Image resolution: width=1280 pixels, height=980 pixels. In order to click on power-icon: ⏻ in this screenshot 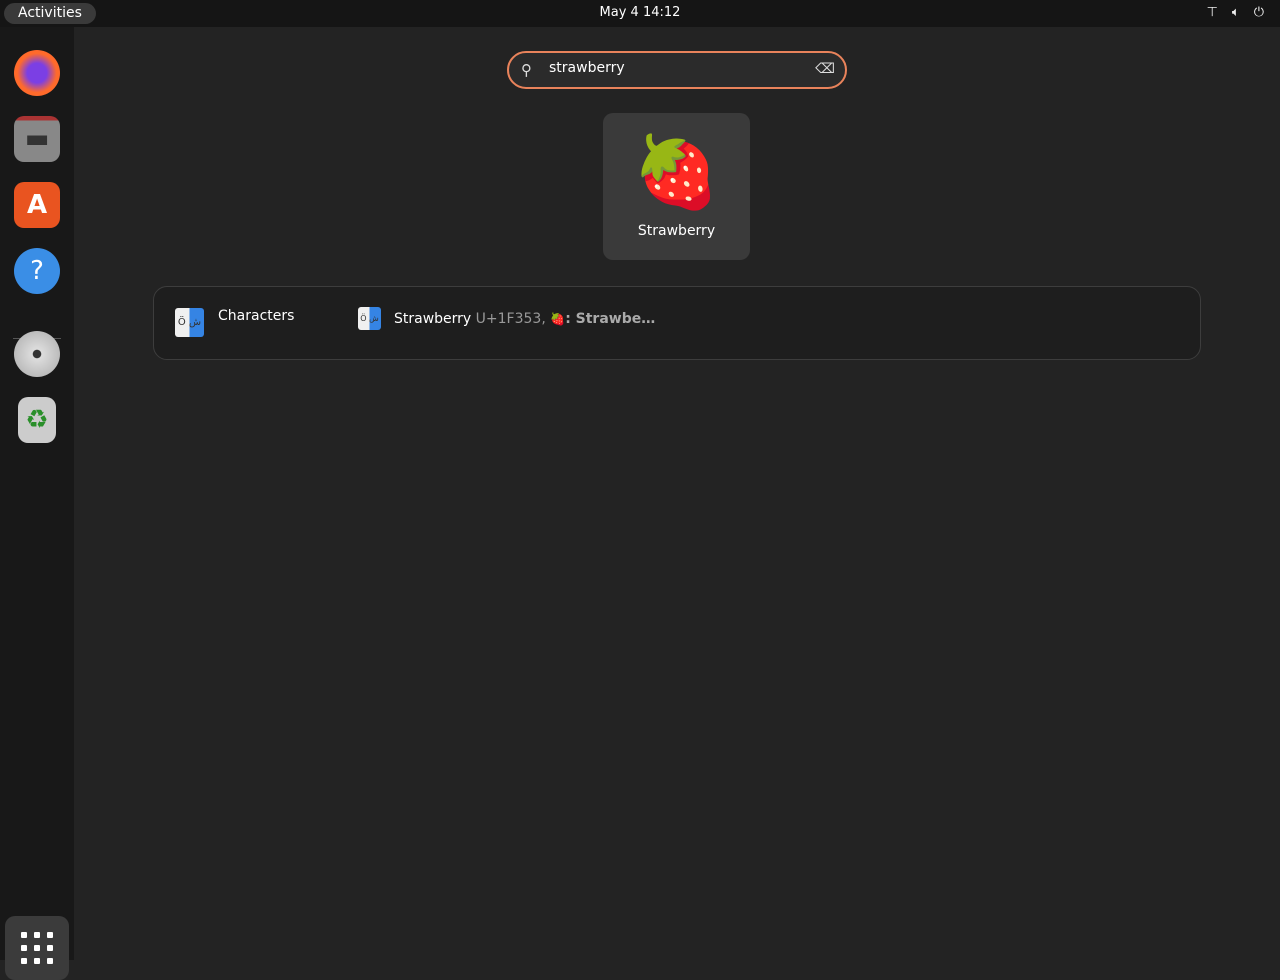, I will do `click(1259, 12)`.